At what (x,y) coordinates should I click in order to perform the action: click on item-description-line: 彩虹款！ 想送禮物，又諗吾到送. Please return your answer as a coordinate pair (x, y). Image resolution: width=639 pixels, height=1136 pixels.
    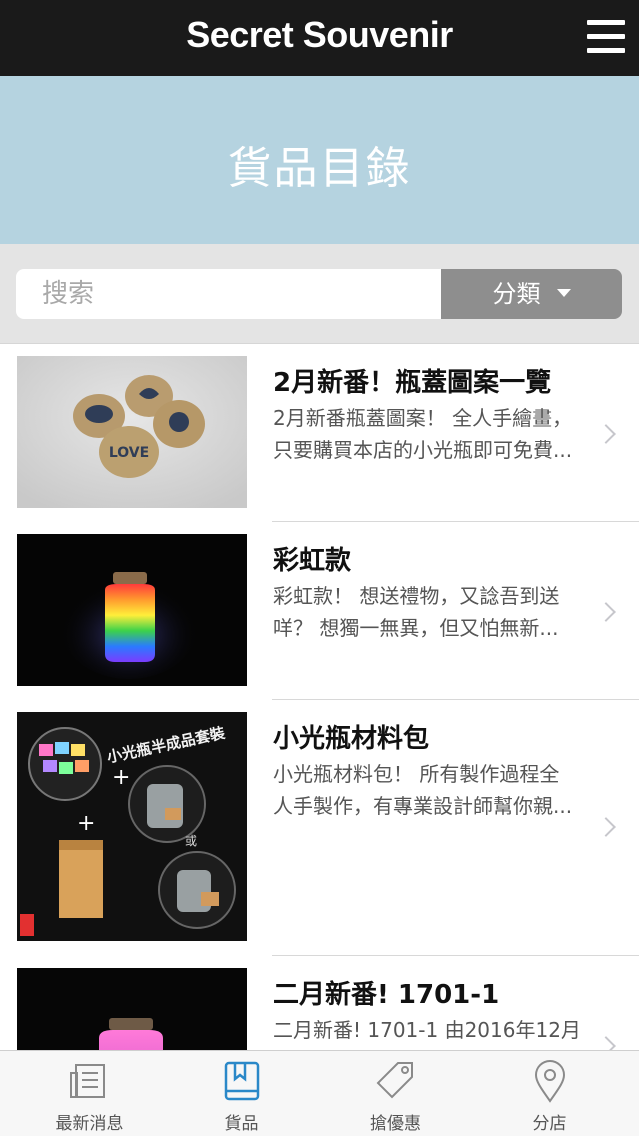
    Looking at the image, I should click on (416, 596).